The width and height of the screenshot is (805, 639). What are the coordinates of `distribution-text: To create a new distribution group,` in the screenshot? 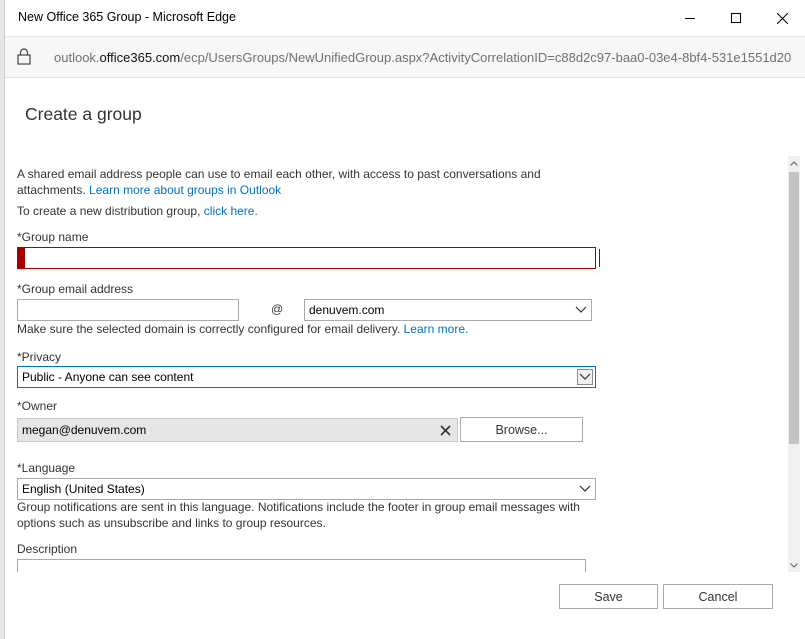 It's located at (109, 211).